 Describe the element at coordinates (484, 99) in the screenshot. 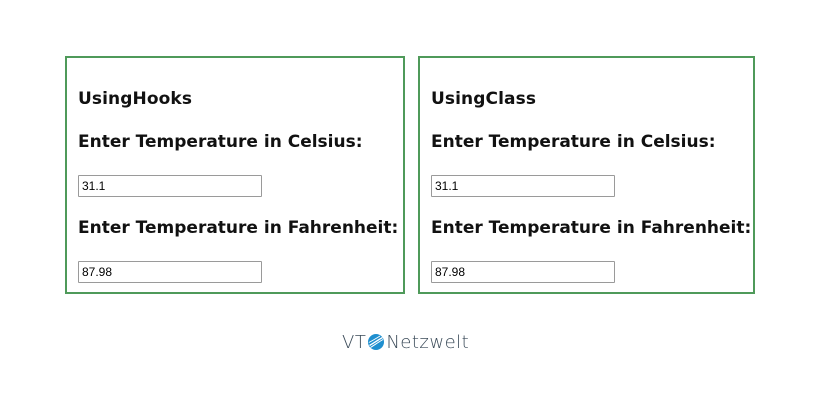

I see `panel-title: UsingClass` at that location.